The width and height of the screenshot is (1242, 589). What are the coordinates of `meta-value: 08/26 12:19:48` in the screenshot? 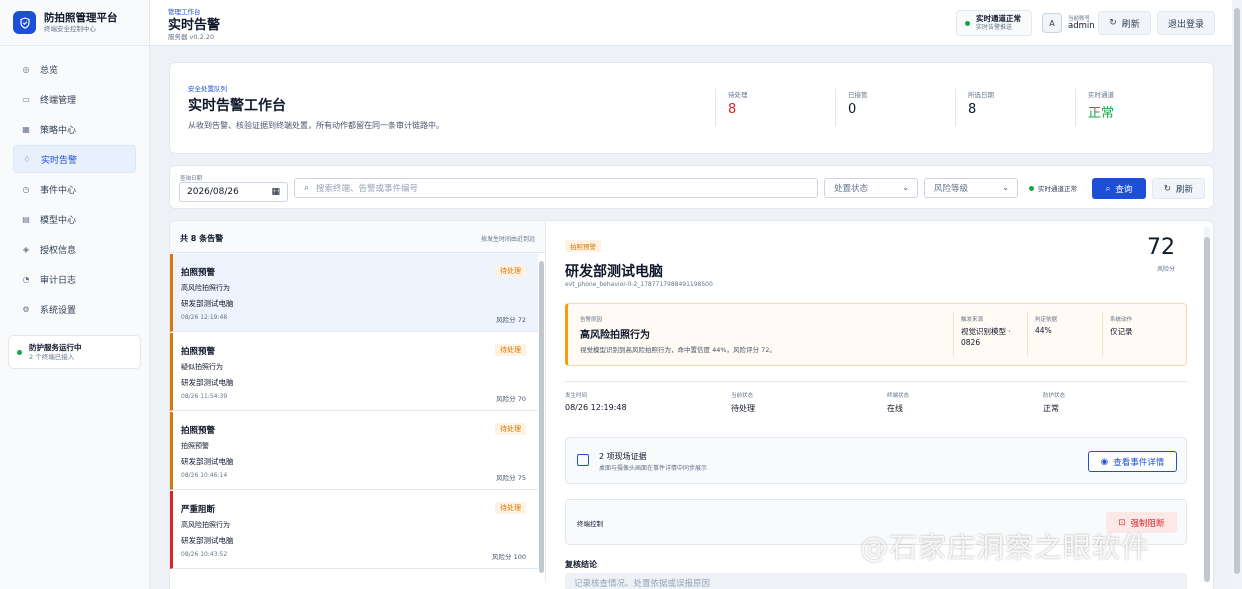 It's located at (596, 407).